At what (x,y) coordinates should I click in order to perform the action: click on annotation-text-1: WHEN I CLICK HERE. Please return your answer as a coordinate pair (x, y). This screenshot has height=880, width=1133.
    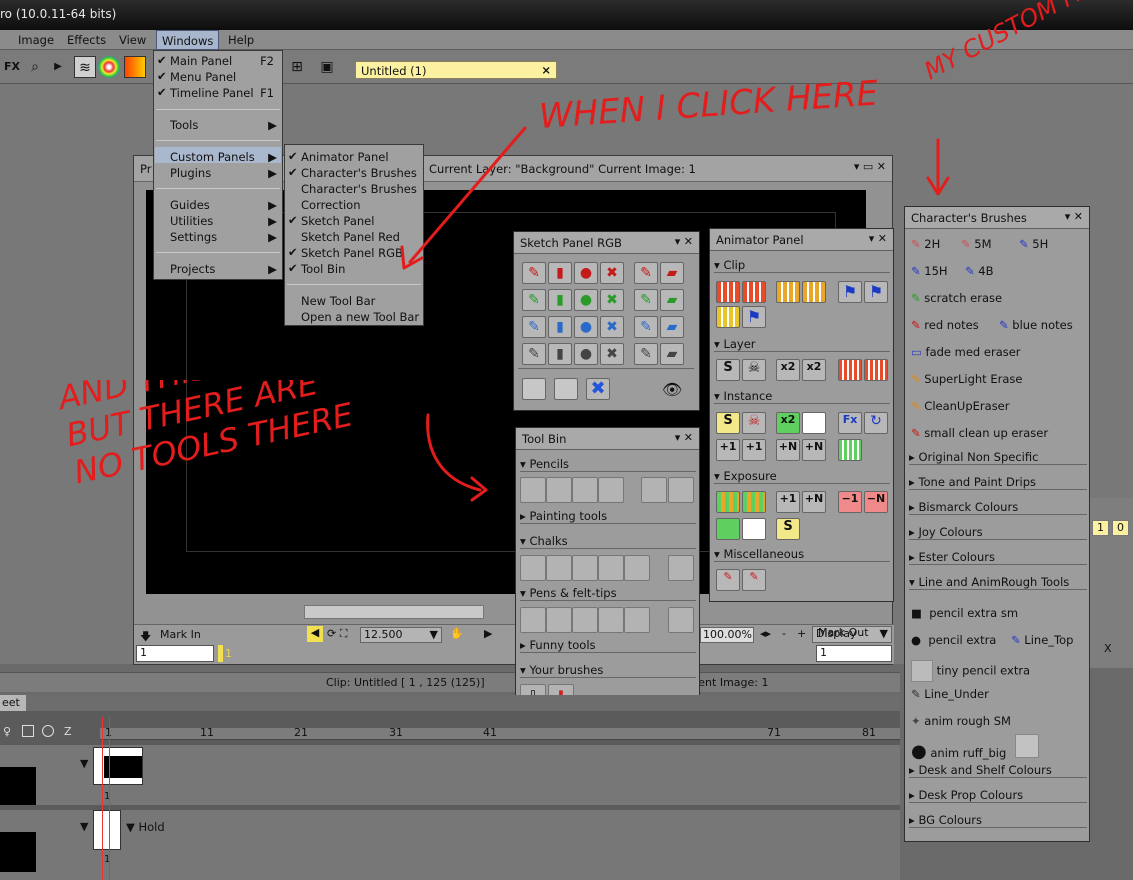
    Looking at the image, I should click on (709, 105).